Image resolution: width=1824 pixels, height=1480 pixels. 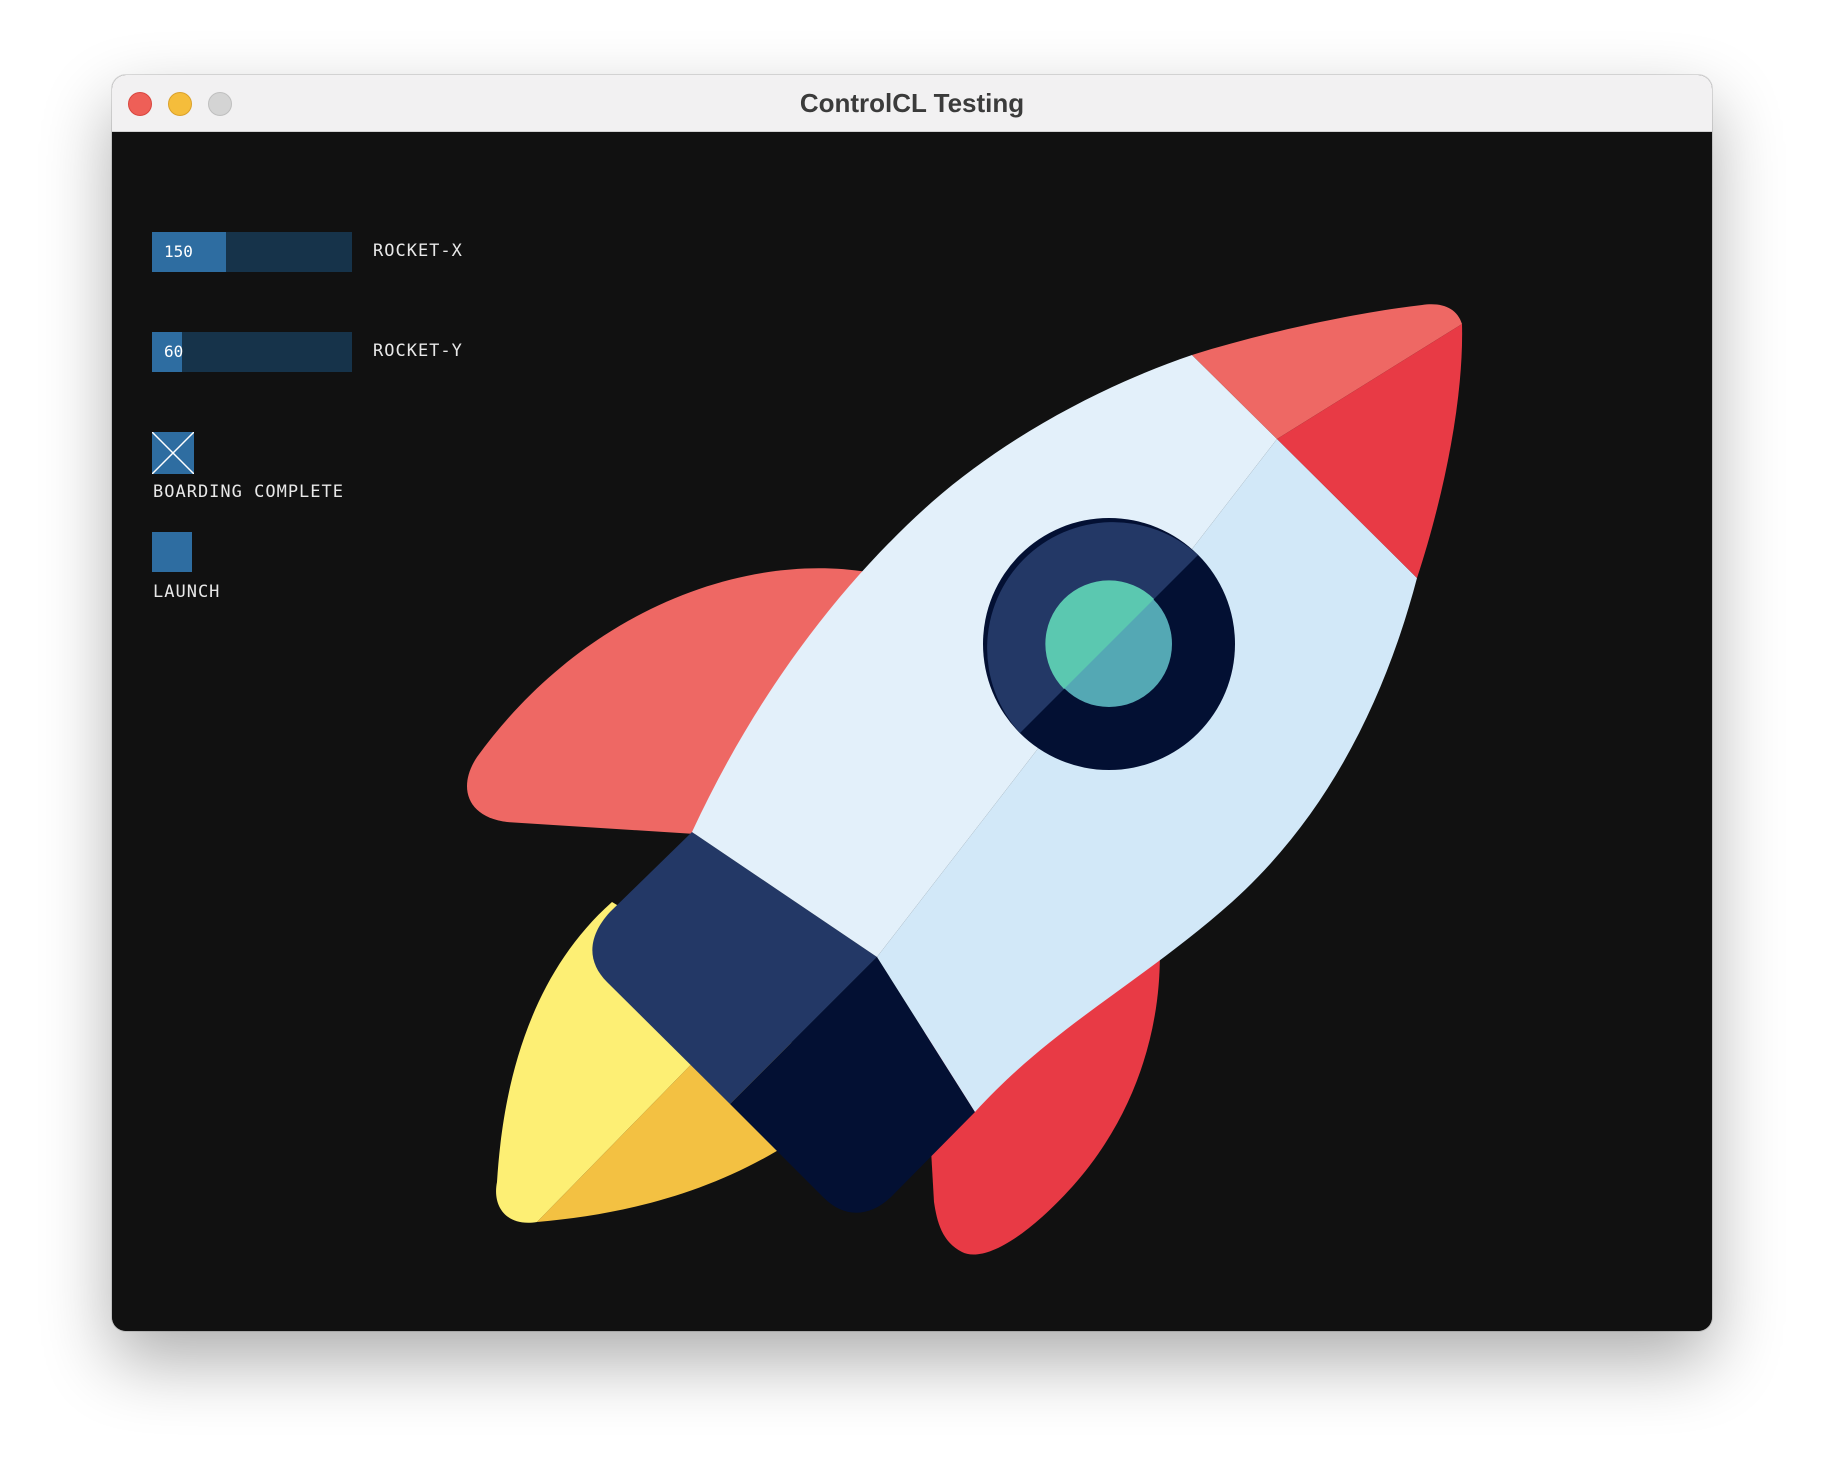 I want to click on rocket-x-slider: 150, so click(x=252, y=252).